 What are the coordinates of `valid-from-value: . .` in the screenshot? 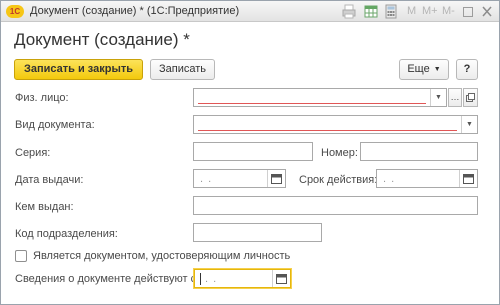 It's located at (211, 279).